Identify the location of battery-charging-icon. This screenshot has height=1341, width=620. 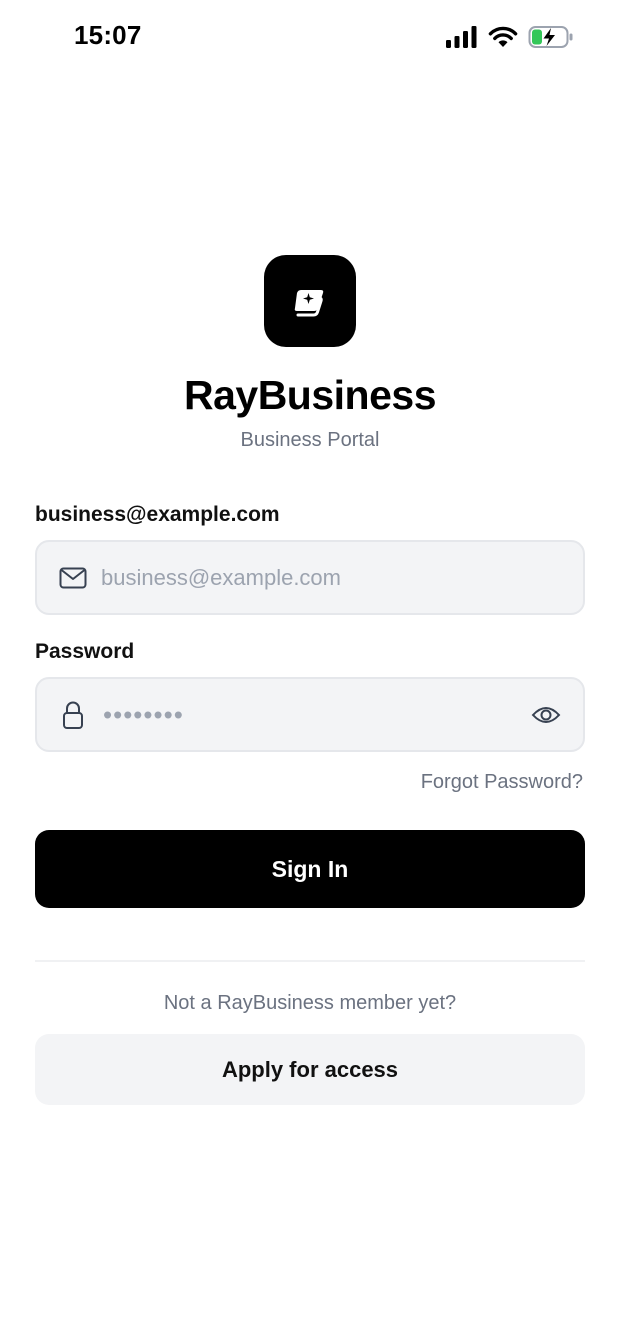
(550, 37).